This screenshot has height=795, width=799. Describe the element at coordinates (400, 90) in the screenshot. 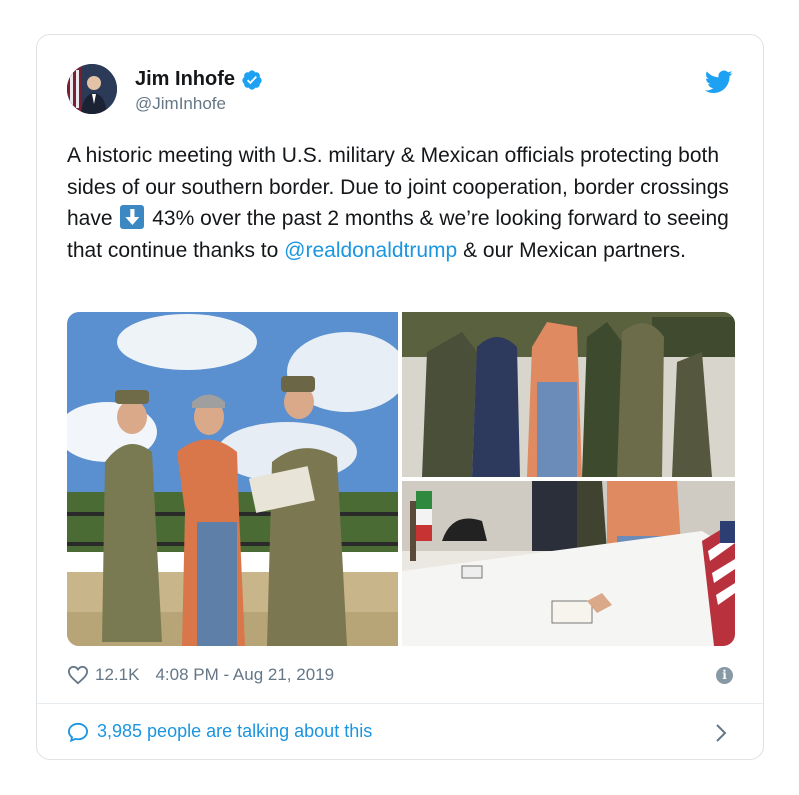

I see `tweet-header: Jim Inhofe @JimInhofe` at that location.